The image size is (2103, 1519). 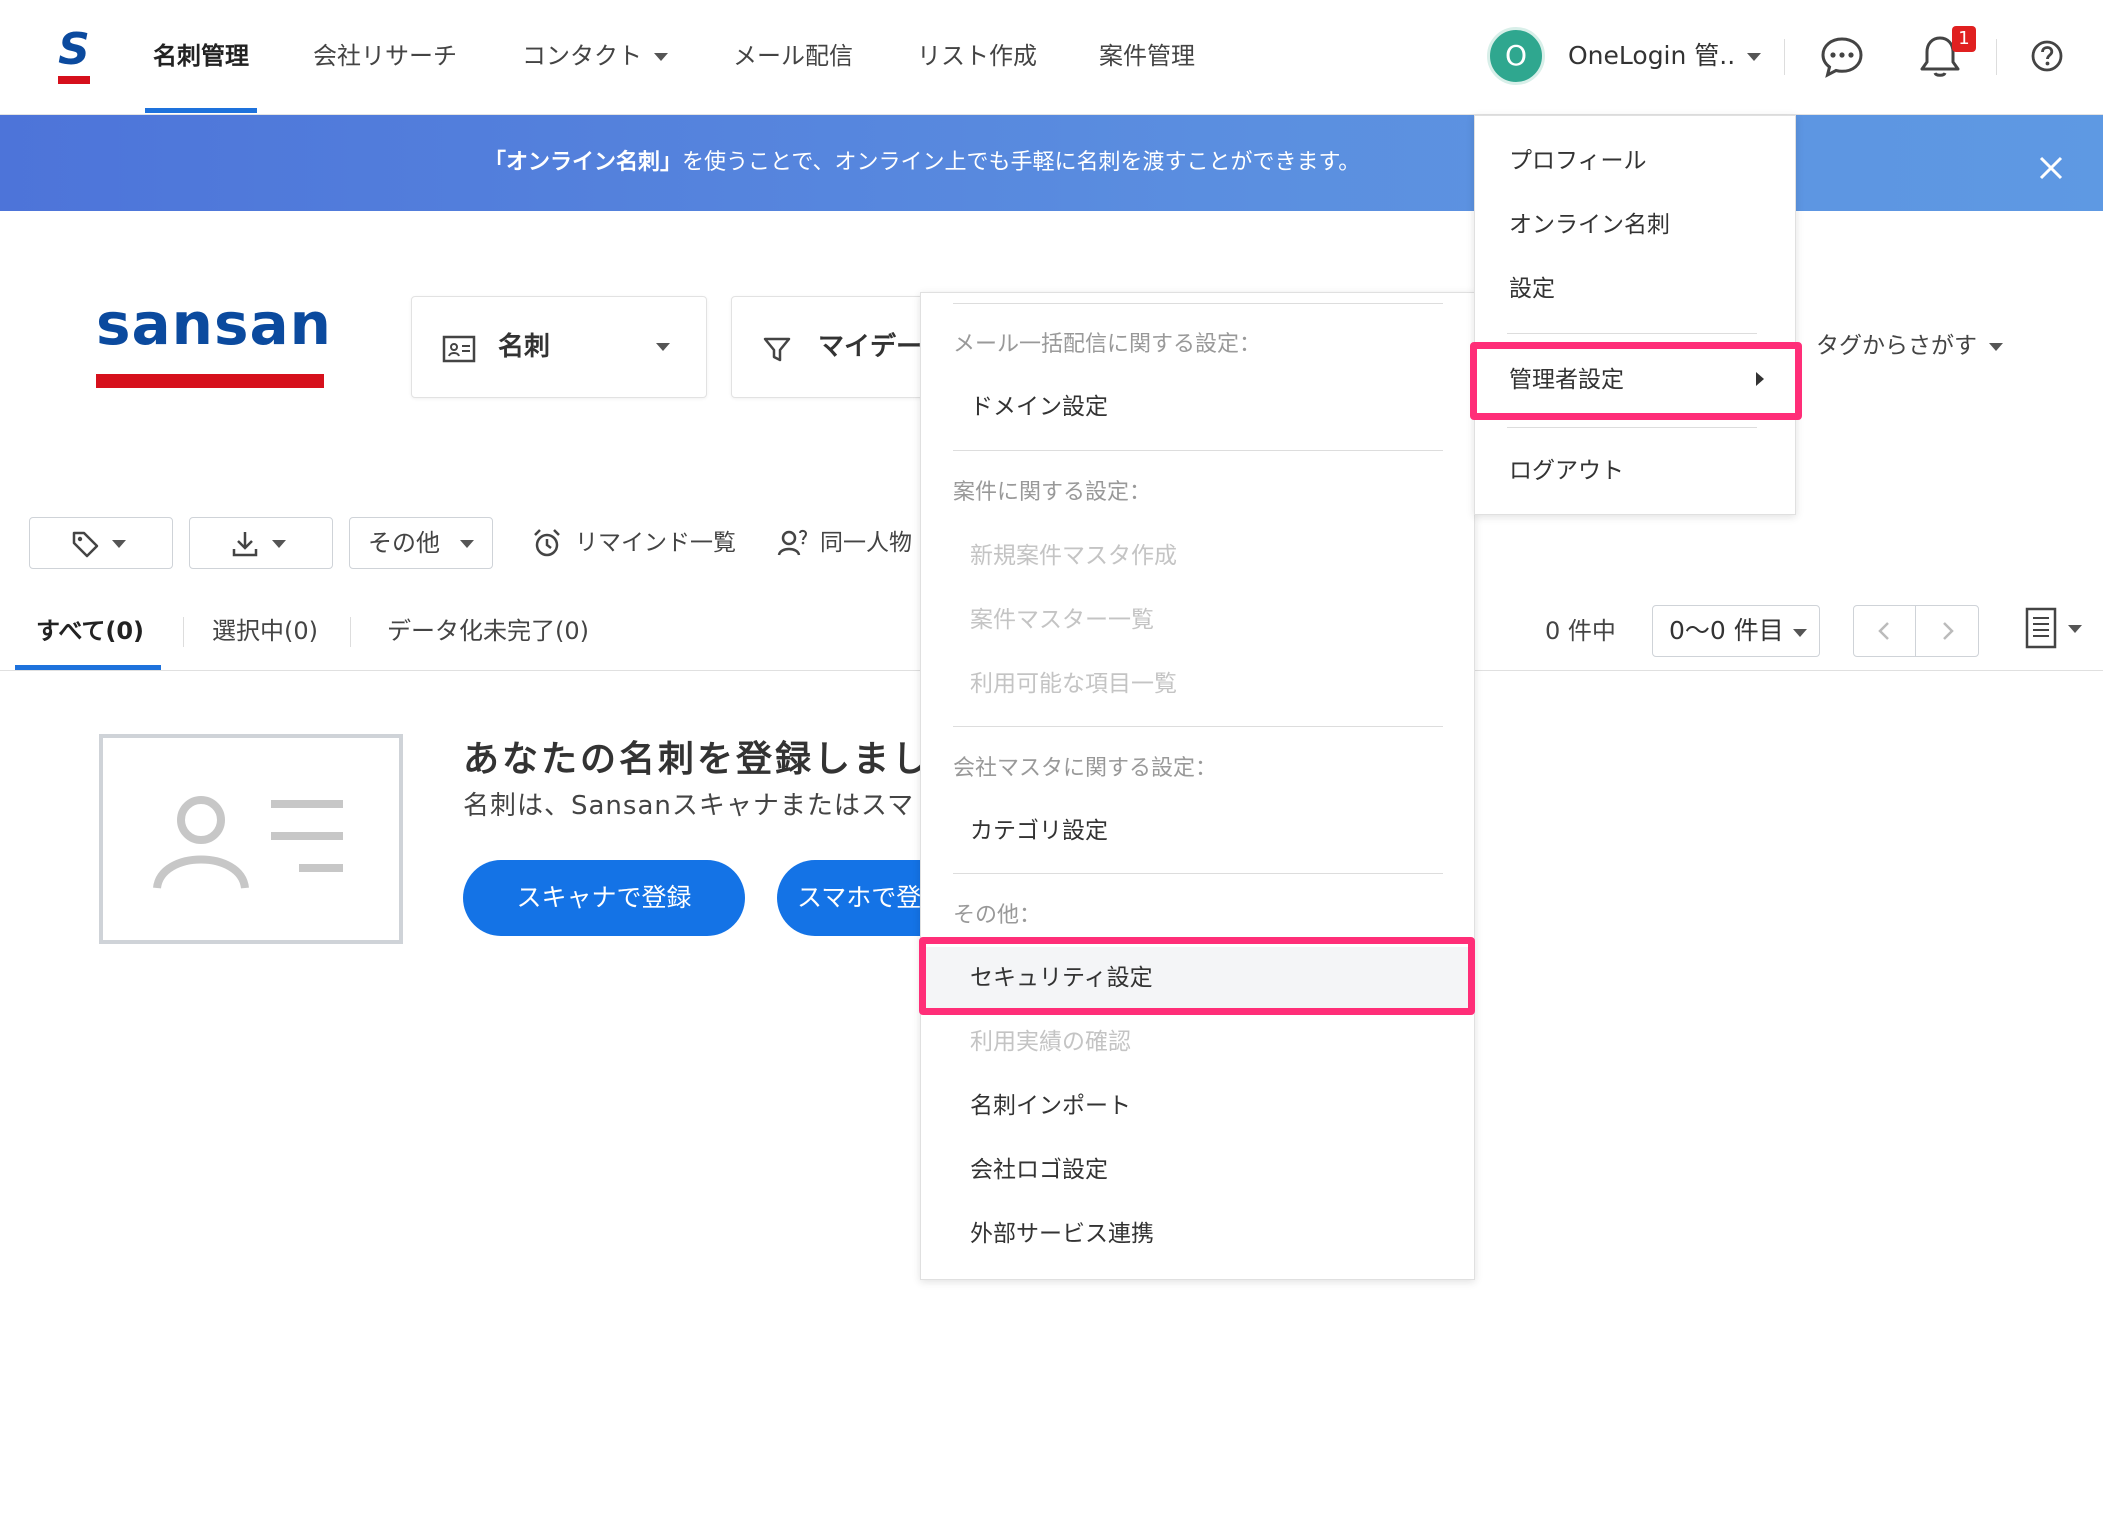 I want to click on tag-search: タグからさがす, so click(x=1909, y=346).